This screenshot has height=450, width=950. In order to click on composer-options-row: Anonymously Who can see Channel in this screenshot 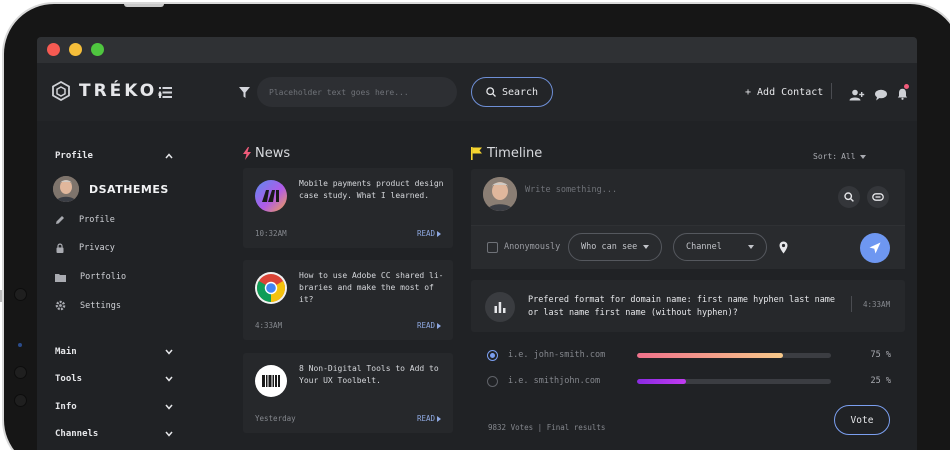, I will do `click(688, 247)`.